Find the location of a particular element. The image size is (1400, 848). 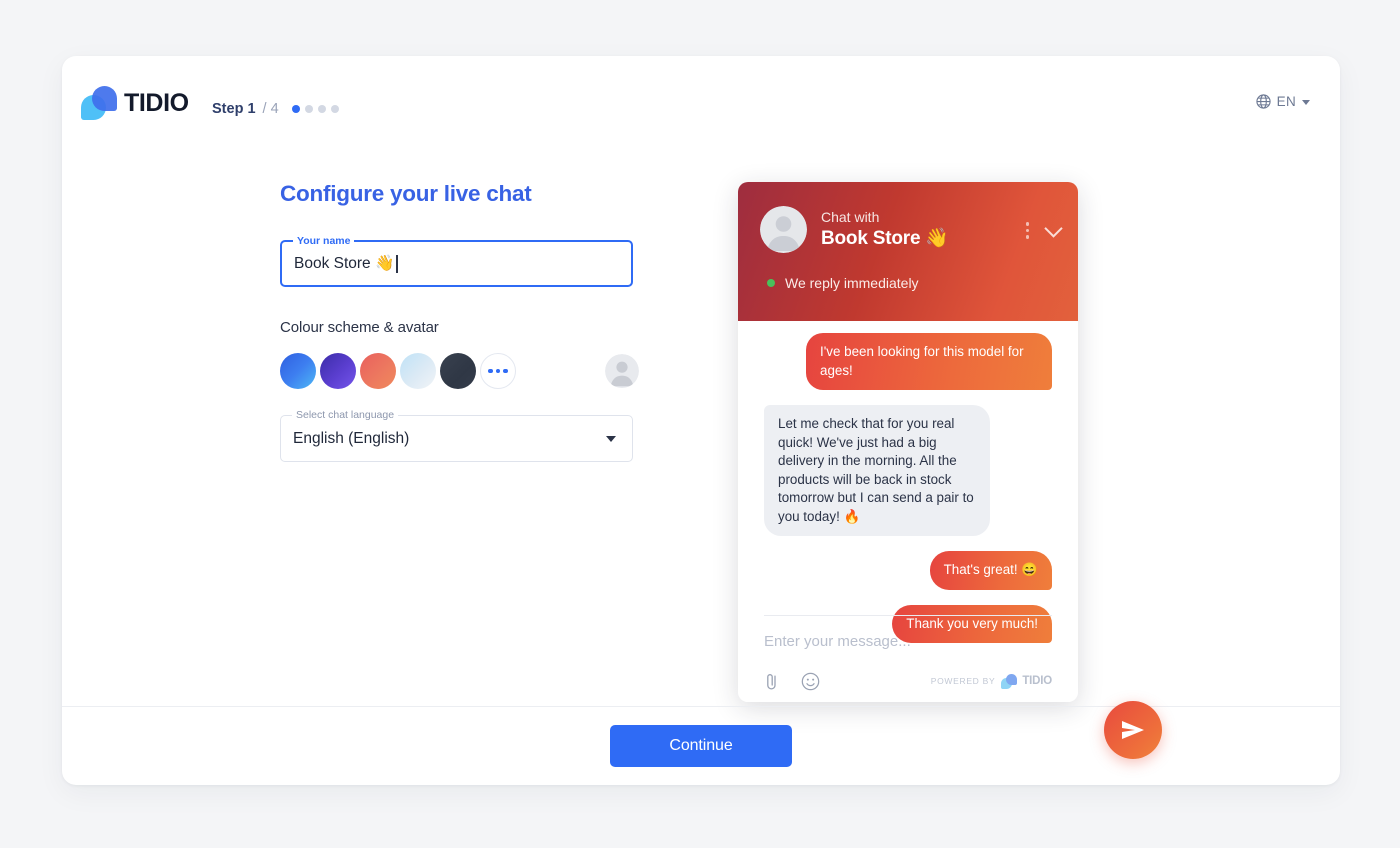

step-total-label: / 4 is located at coordinates (270, 109).